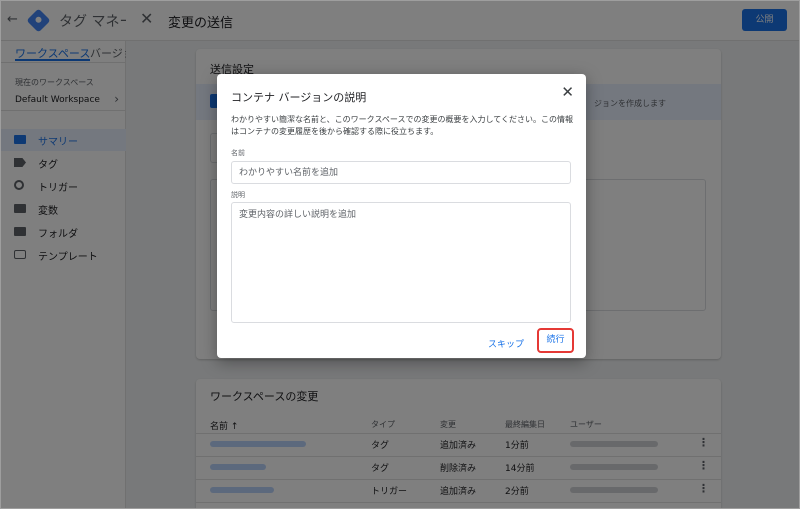 The image size is (800, 509). I want to click on version-name-input, so click(401, 172).